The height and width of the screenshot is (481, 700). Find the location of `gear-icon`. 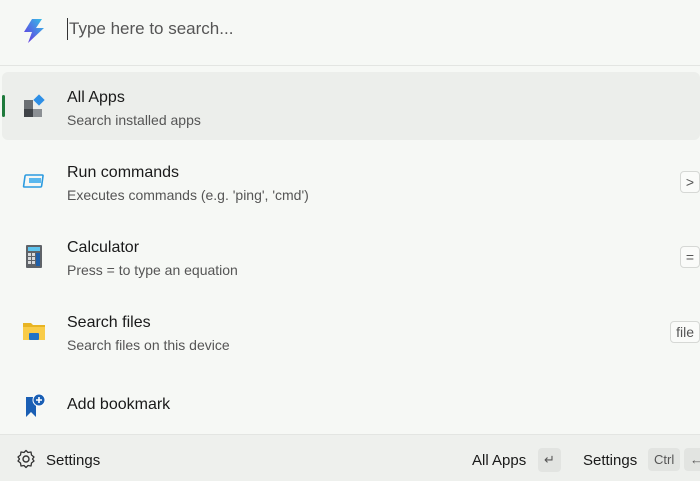

gear-icon is located at coordinates (26, 459).